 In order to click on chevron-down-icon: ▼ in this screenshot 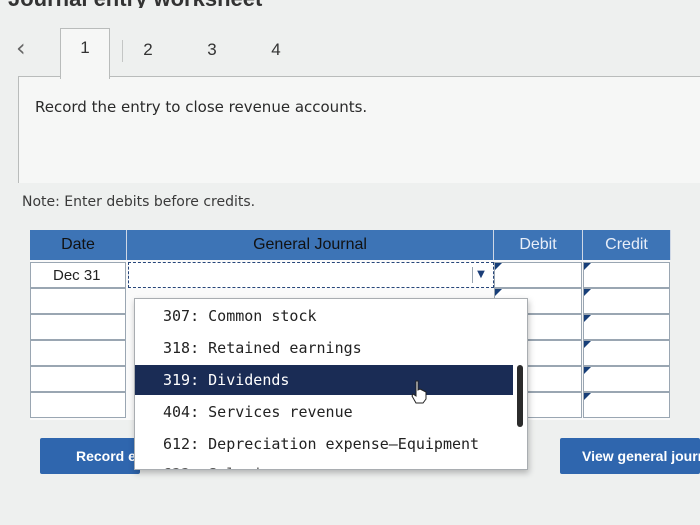, I will do `click(480, 275)`.